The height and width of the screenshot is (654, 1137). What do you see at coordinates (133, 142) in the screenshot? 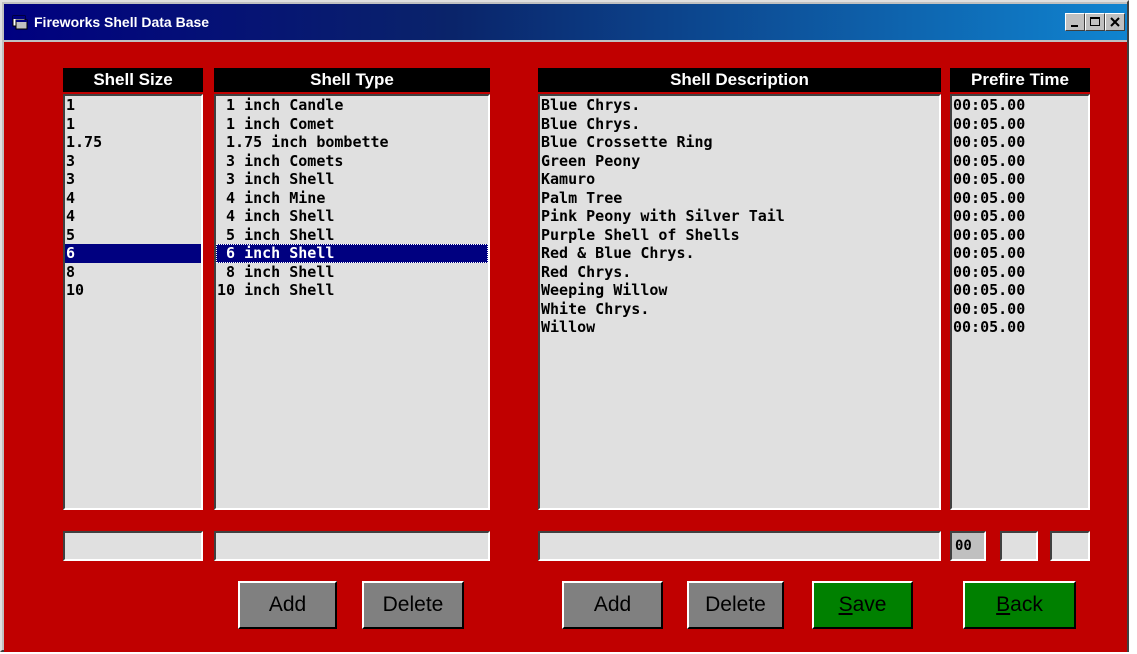
I see `list-item: 1.75` at bounding box center [133, 142].